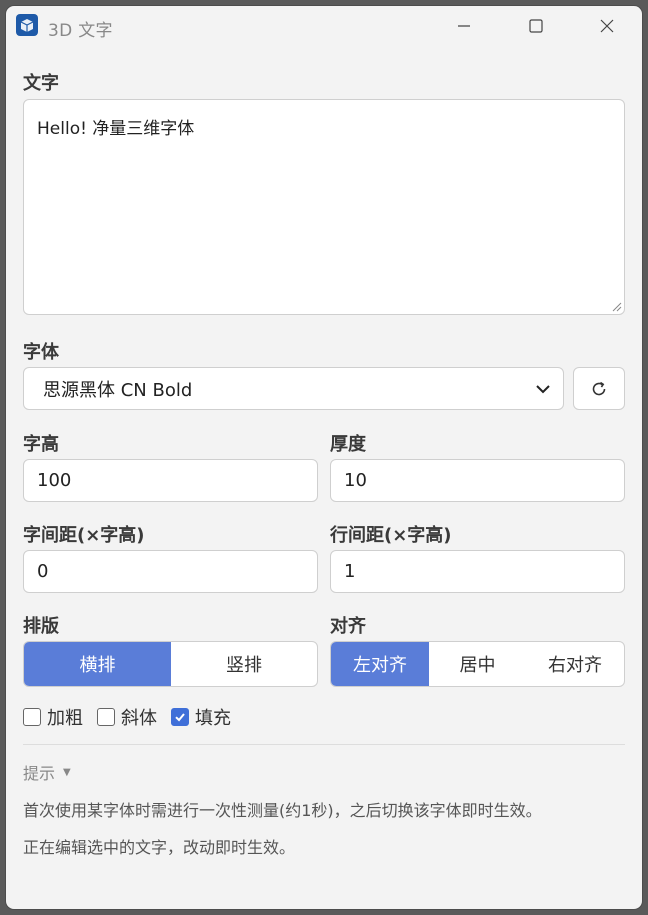  I want to click on bold-checkbox: 加粗, so click(53, 717).